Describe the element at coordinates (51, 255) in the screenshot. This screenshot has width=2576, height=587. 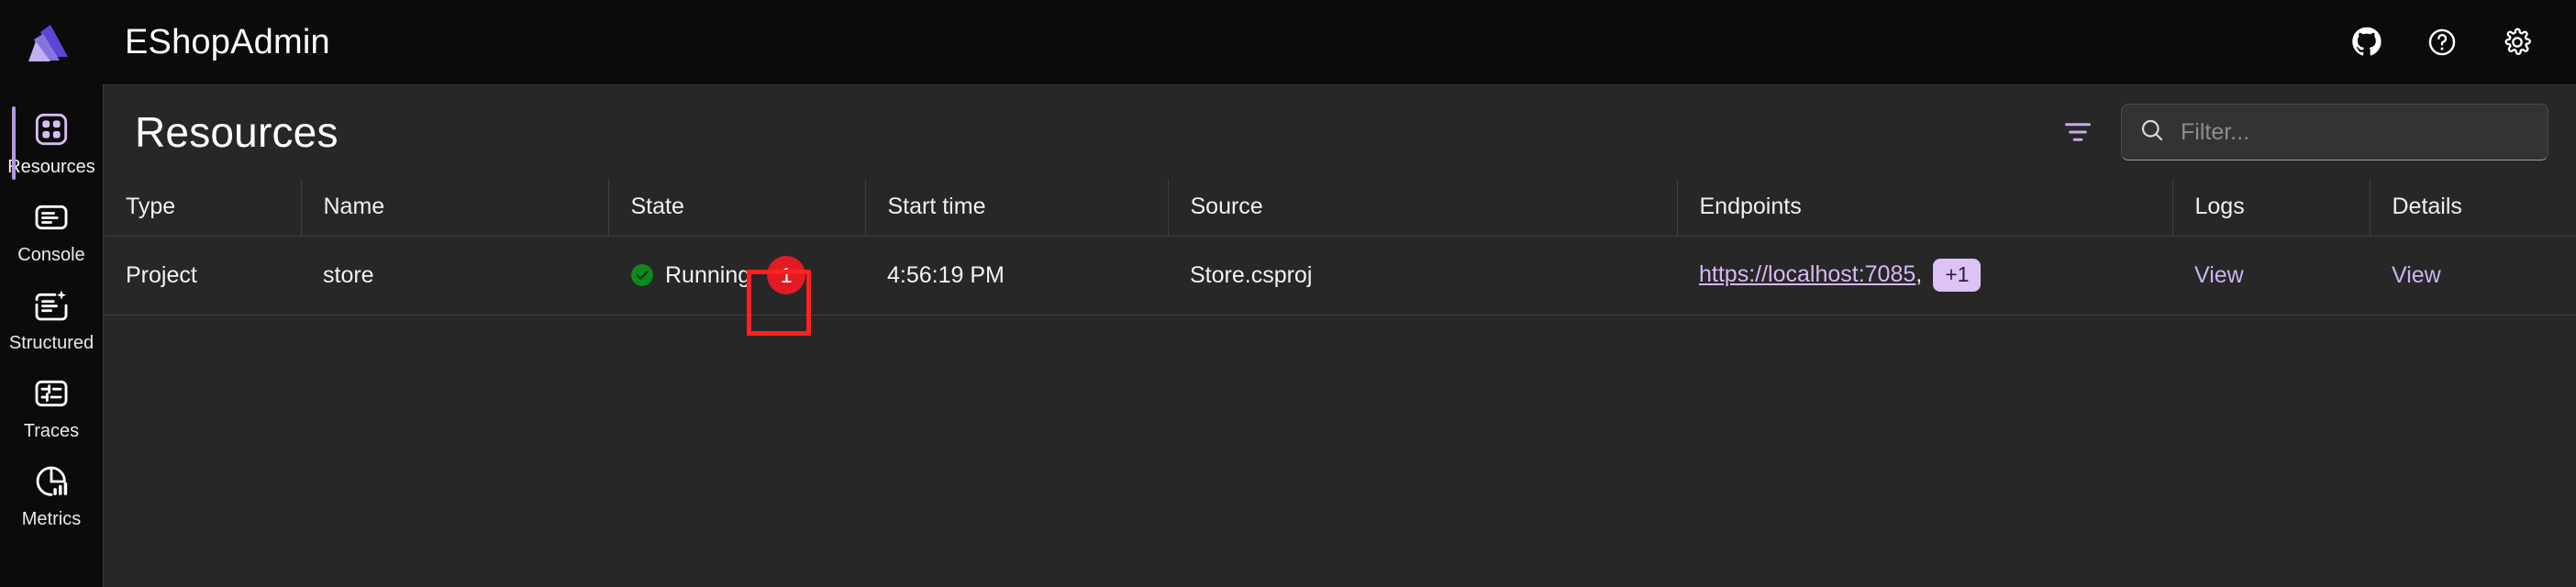
I see `sidebar-item-label: Console` at that location.